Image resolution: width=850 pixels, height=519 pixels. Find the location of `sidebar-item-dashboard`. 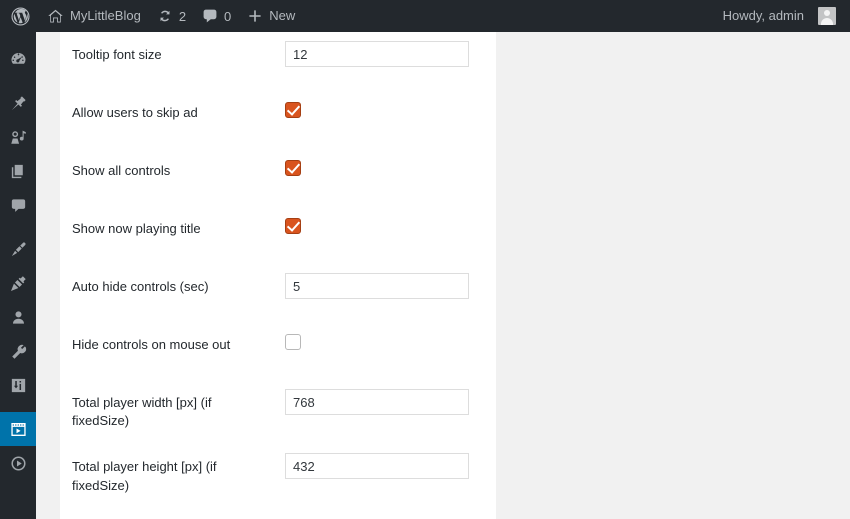

sidebar-item-dashboard is located at coordinates (18, 59).